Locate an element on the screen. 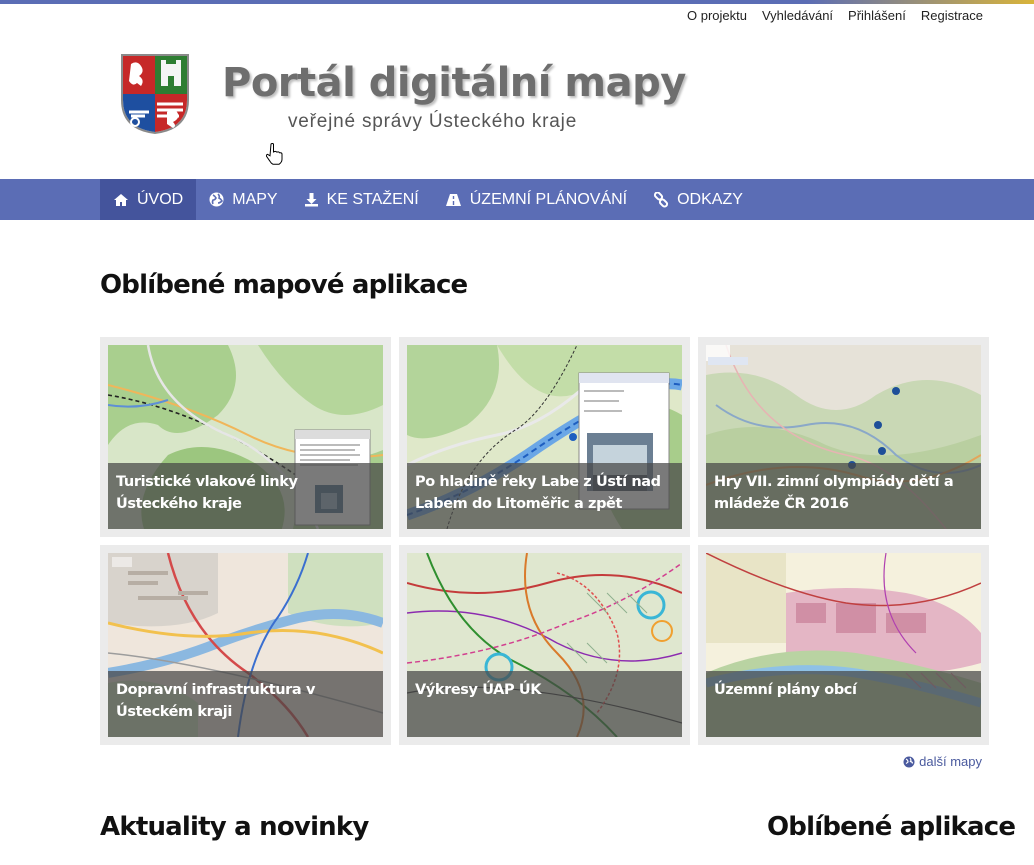 This screenshot has width=1034, height=865. tile-caption: Územní plány obcí is located at coordinates (843, 704).